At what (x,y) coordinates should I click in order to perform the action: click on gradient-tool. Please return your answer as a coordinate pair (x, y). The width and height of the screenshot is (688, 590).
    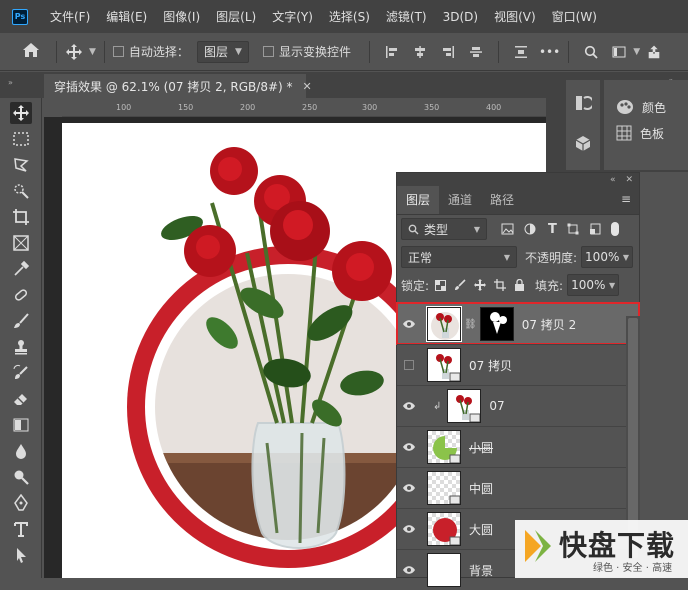
    Looking at the image, I should click on (21, 425).